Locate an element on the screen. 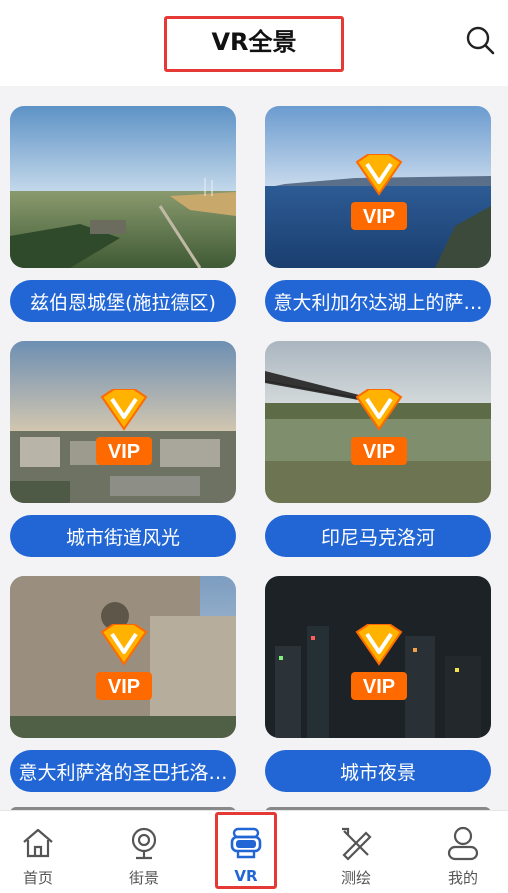 Image resolution: width=508 pixels, height=893 pixels. panorama-card-city-street: VIP 城市街道风光 is located at coordinates (123, 449).